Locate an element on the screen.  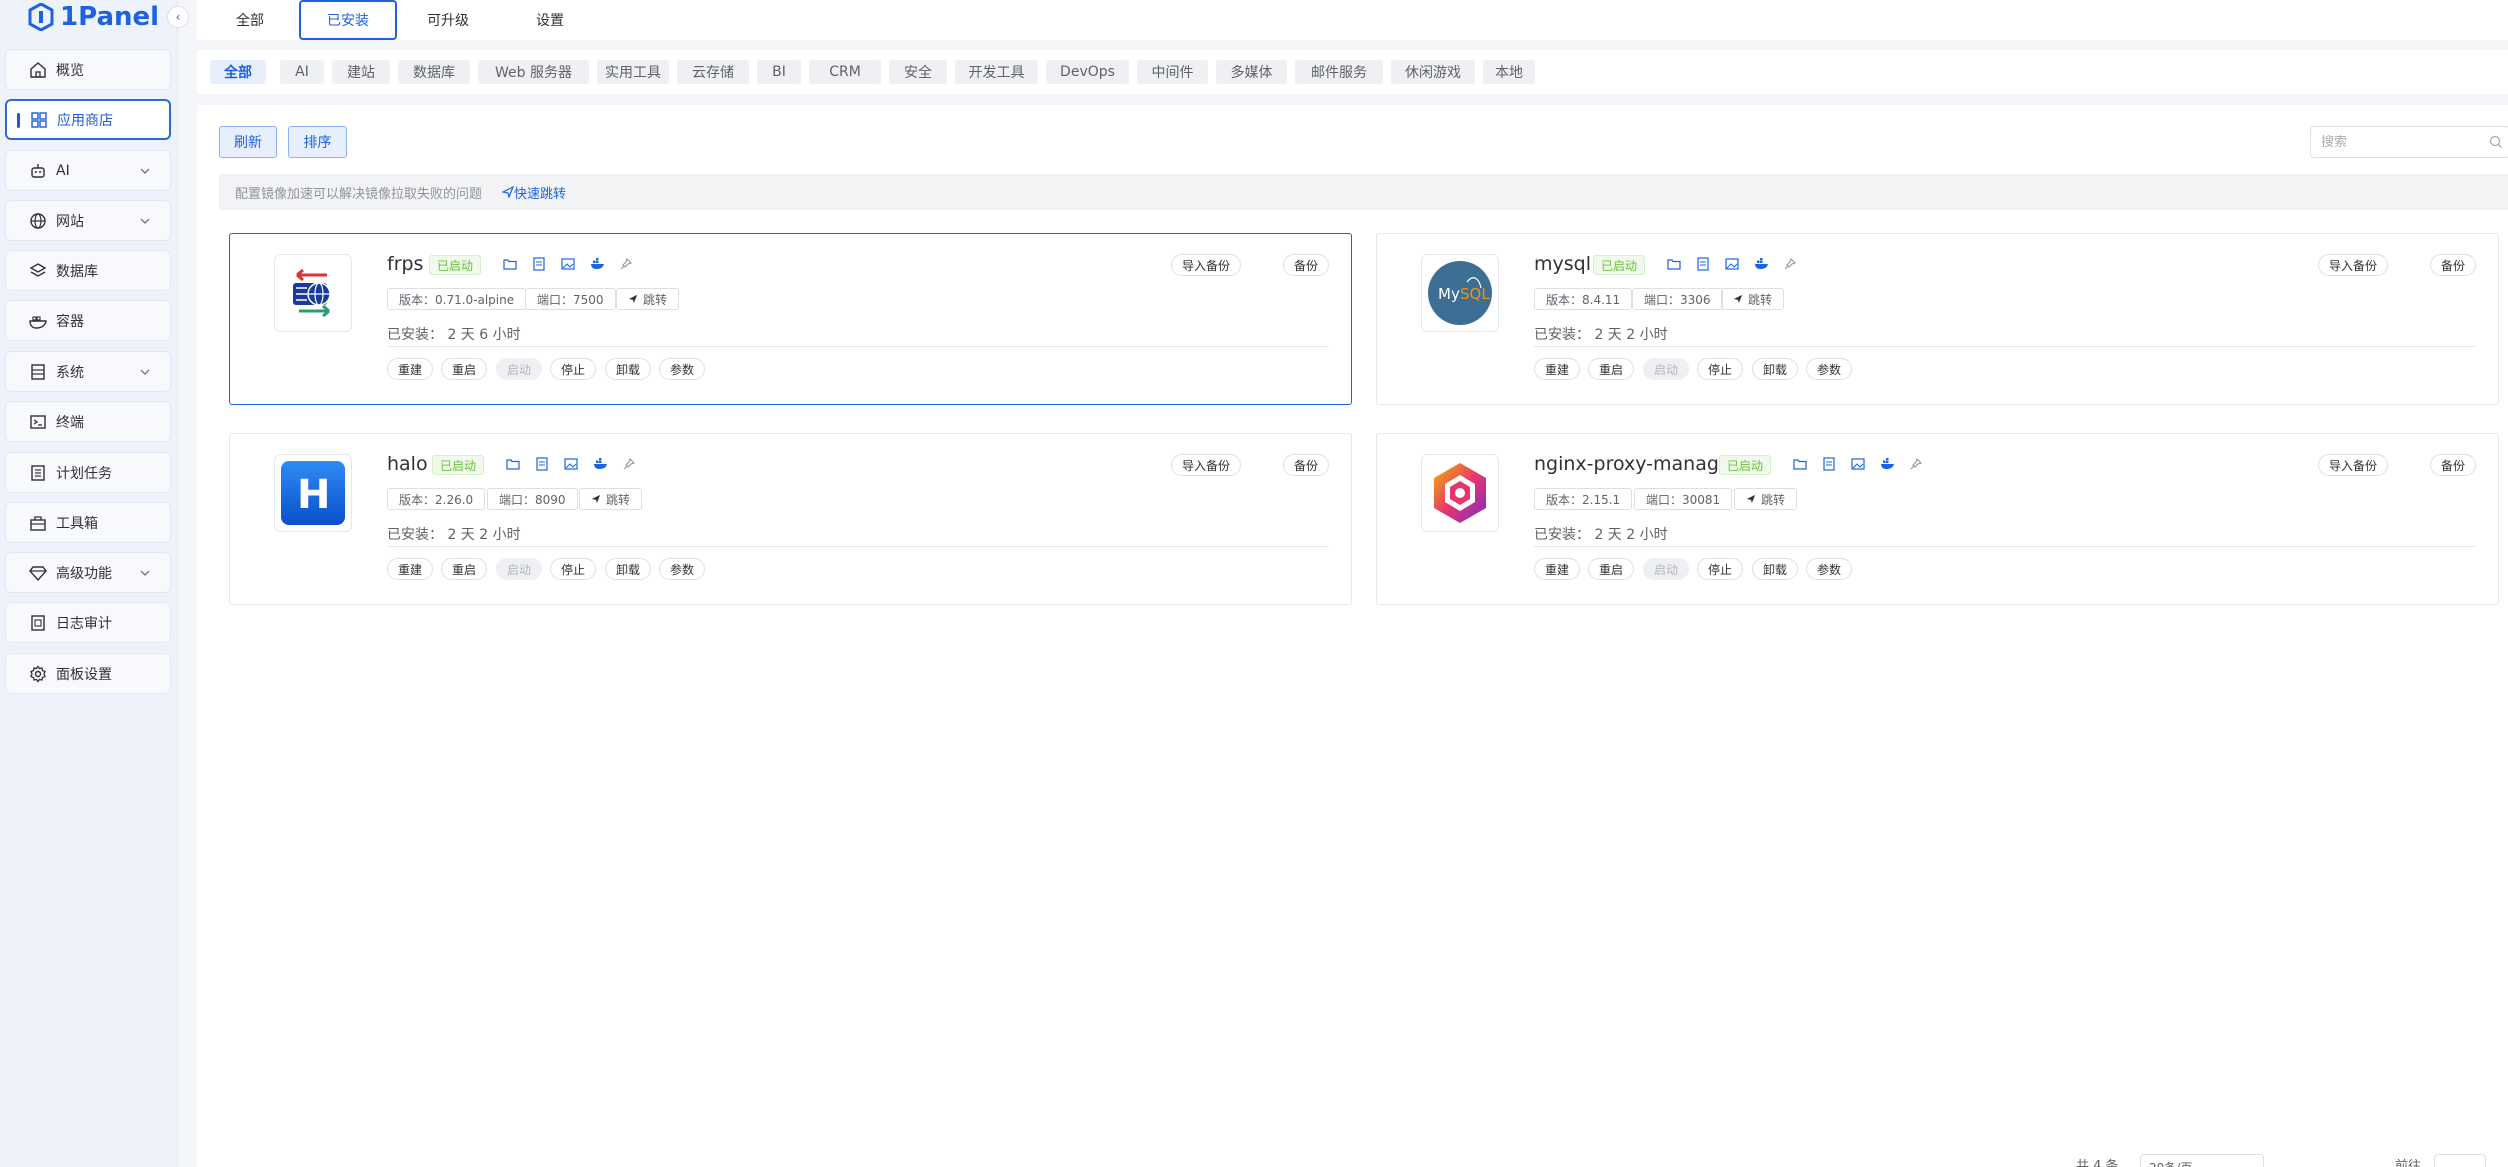
category-13: 多媒体 is located at coordinates (1251, 72).